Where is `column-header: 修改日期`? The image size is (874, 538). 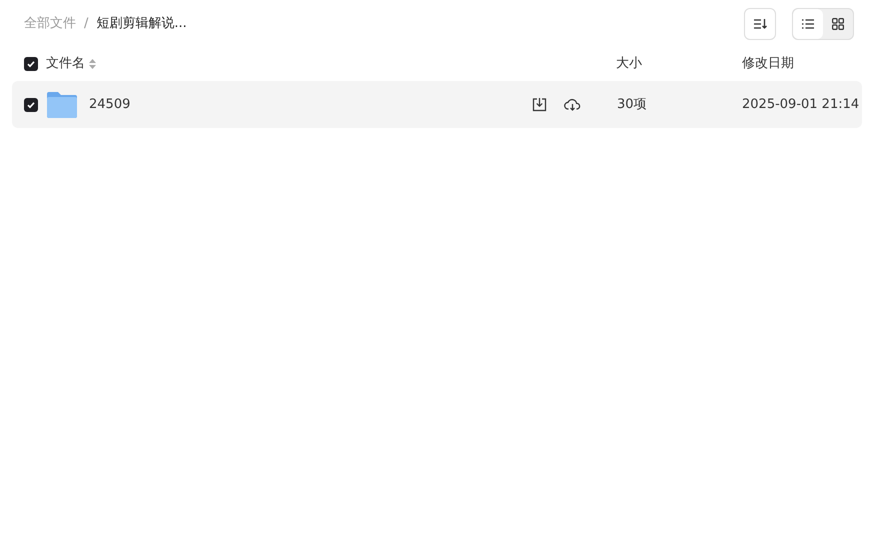 column-header: 修改日期 is located at coordinates (768, 64).